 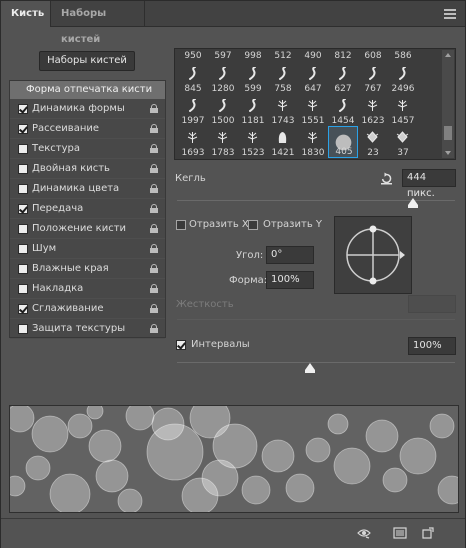 I want to click on brush-presets-button: Наборы кистей, so click(x=87, y=61).